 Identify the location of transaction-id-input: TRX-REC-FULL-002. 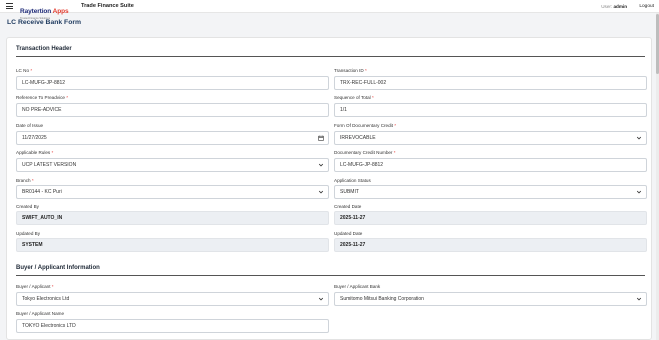
(490, 83).